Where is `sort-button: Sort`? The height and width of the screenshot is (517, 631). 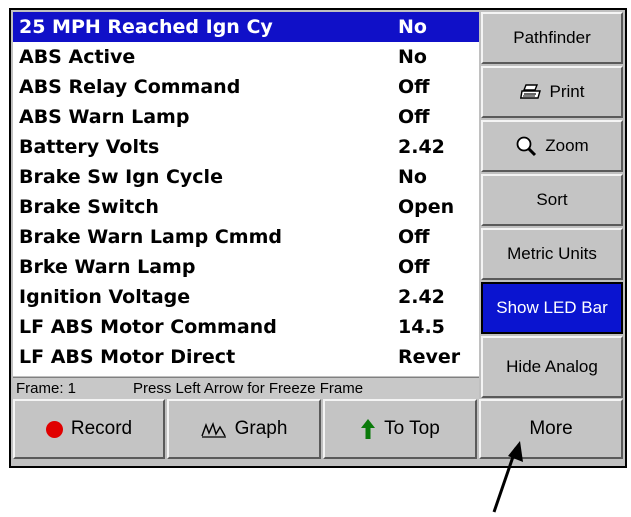 sort-button: Sort is located at coordinates (552, 200).